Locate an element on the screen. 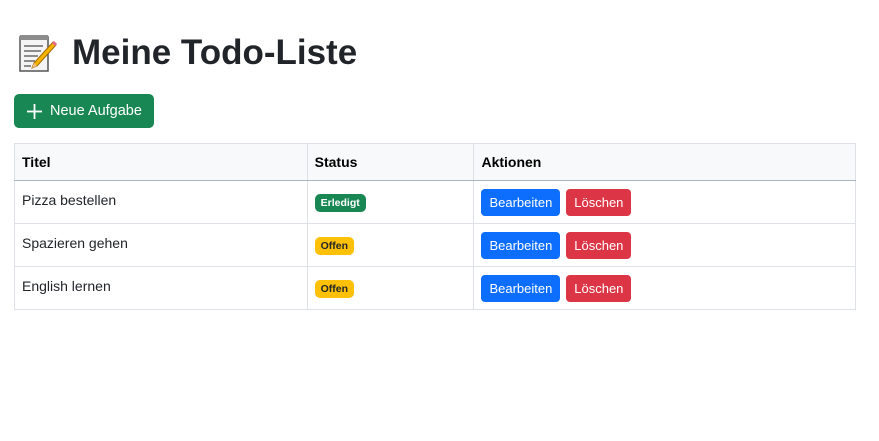  table-row: English lernen Offen Bearbeiten Löschen is located at coordinates (435, 288).